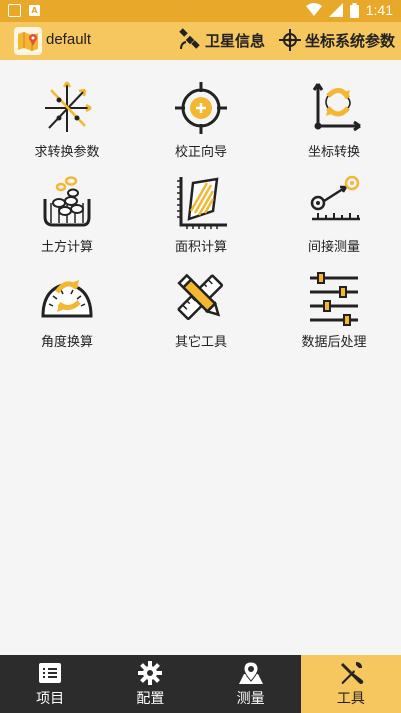  I want to click on app-bar: default 卫星信息 坐标系统参数, so click(200, 41).